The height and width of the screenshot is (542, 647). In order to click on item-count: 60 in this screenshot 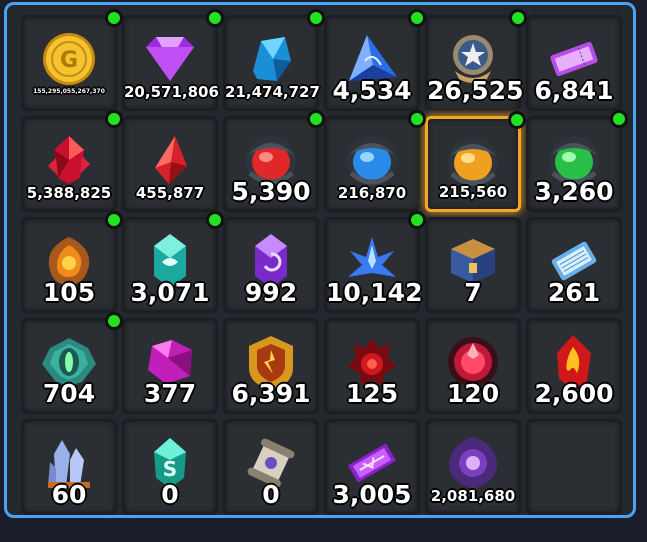, I will do `click(69, 494)`.